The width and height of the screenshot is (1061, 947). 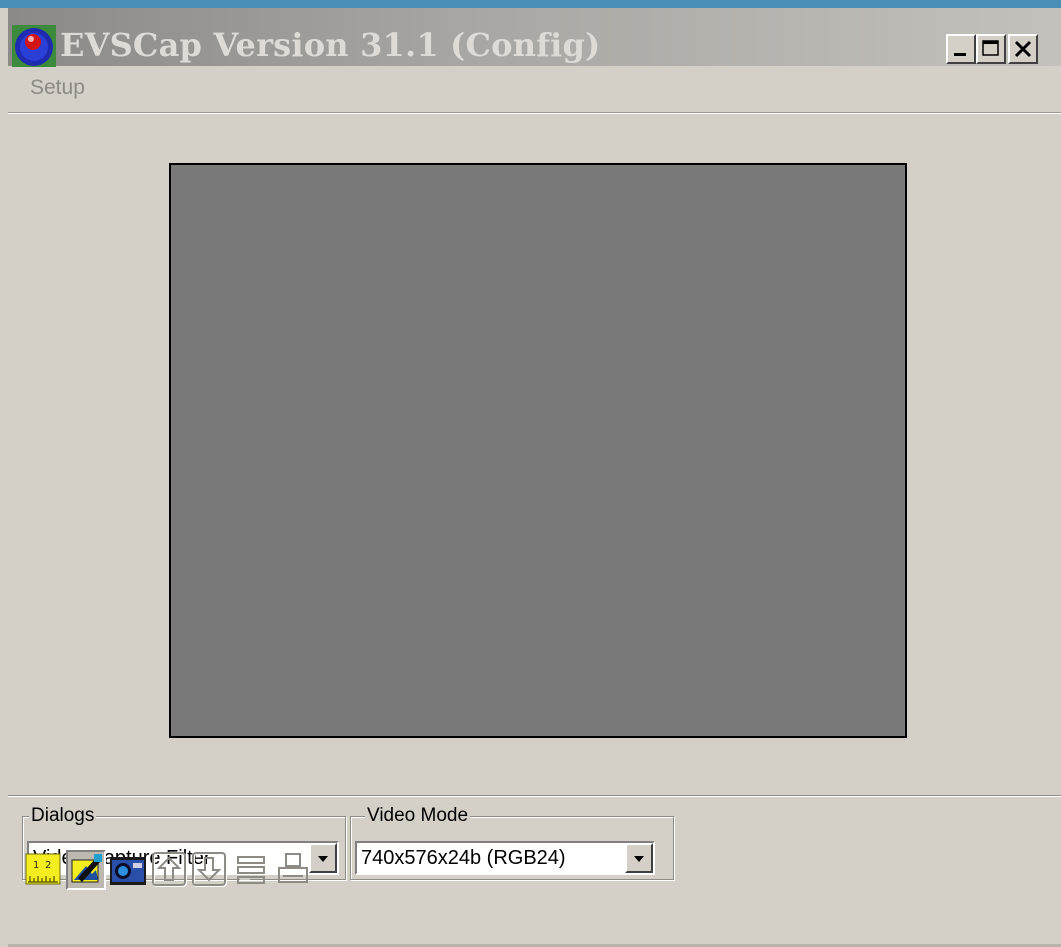 I want to click on maximize-icon, so click(x=990, y=48).